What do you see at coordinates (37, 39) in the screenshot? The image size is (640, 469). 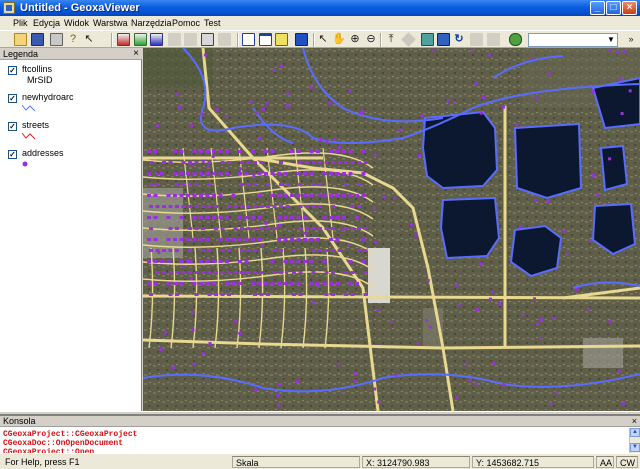 I see `save-icon` at bounding box center [37, 39].